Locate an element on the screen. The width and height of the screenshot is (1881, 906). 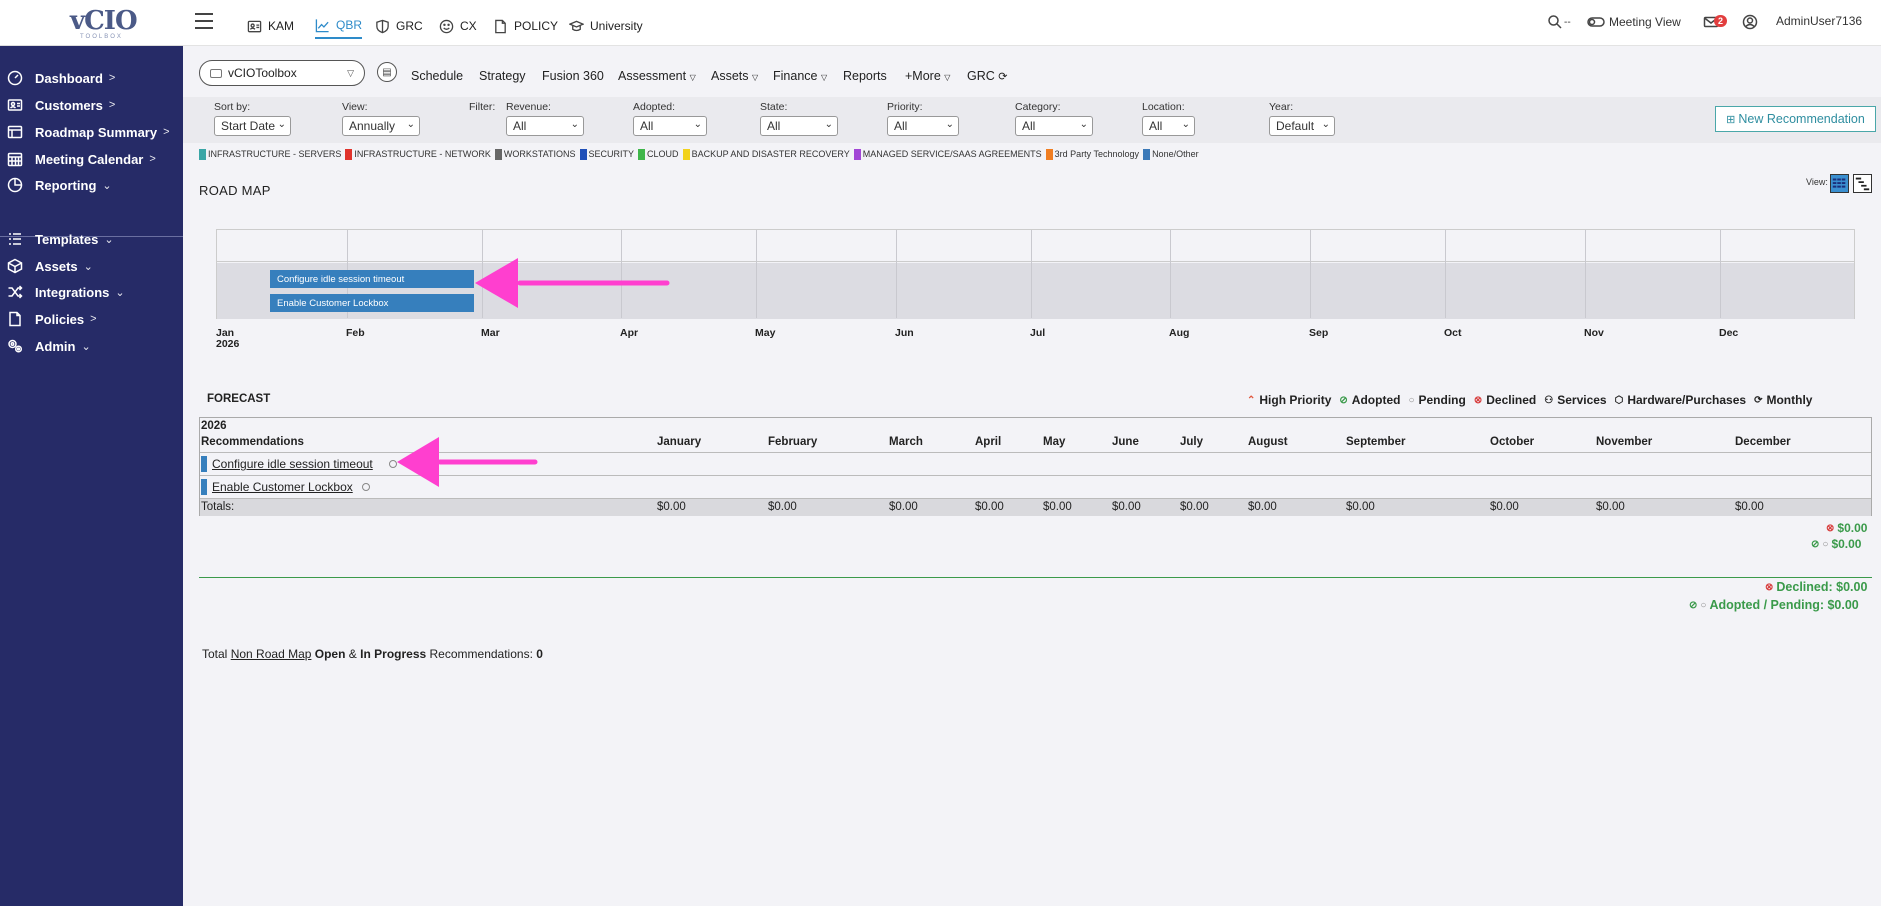
legend-item: CLOUD is located at coordinates (658, 154).